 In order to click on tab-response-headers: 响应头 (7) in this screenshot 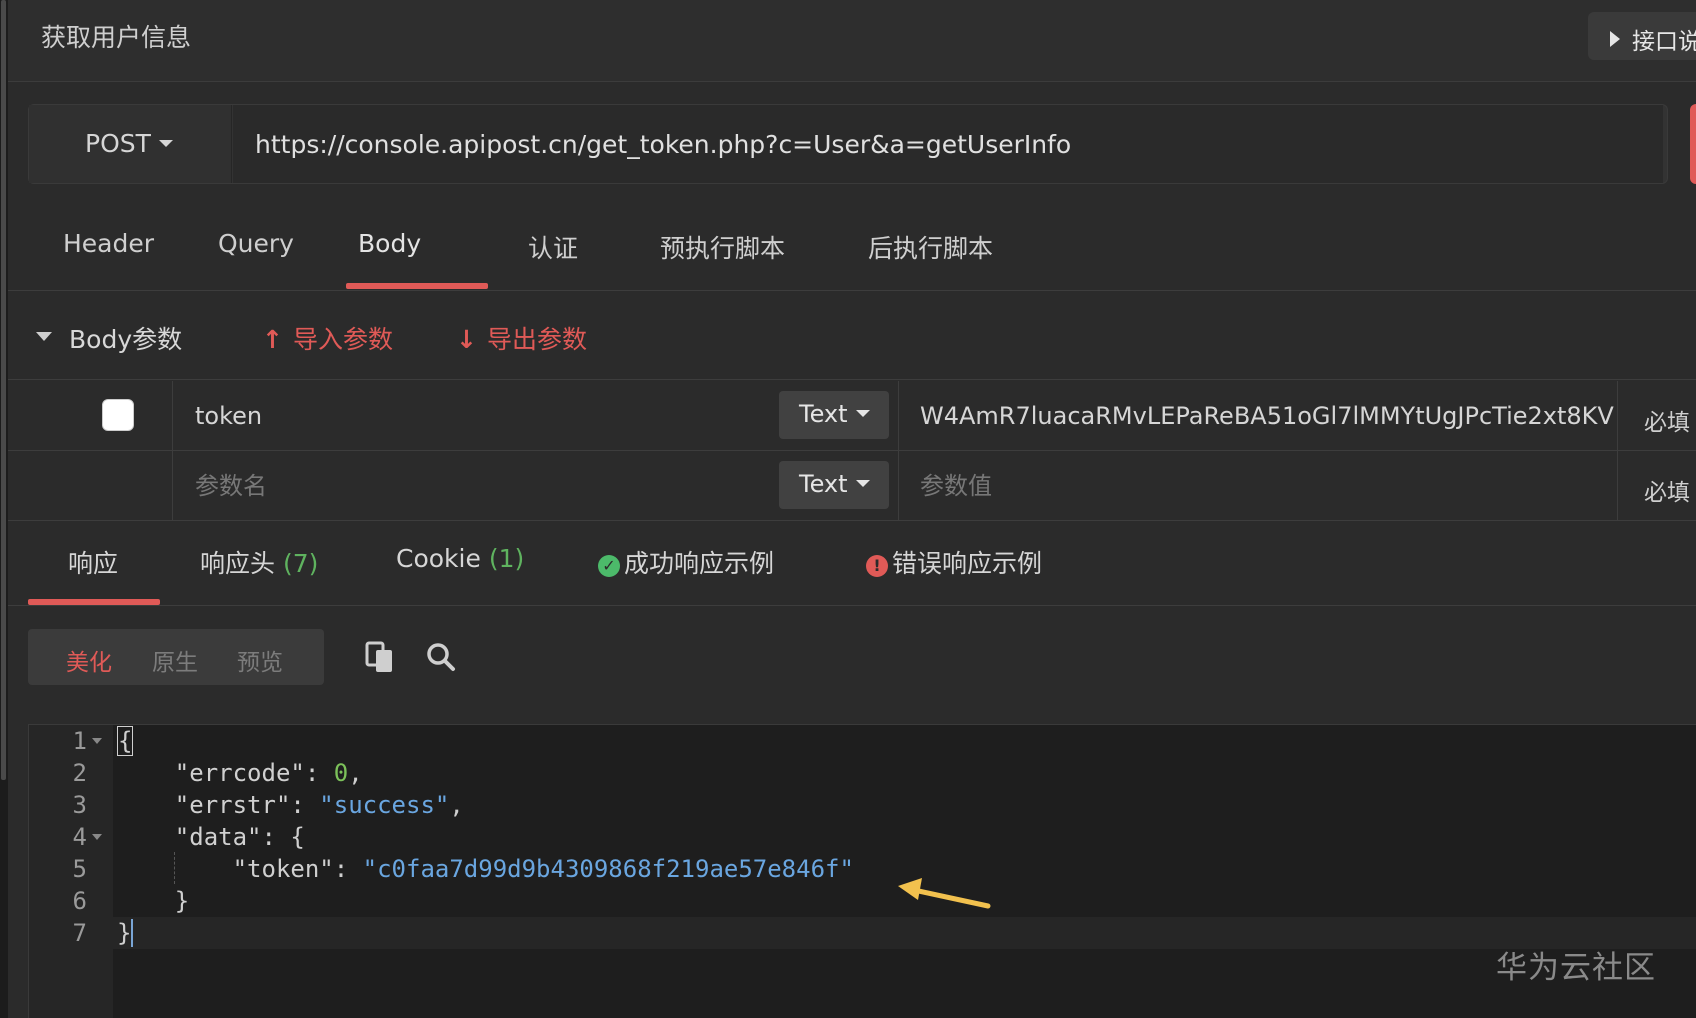, I will do `click(259, 562)`.